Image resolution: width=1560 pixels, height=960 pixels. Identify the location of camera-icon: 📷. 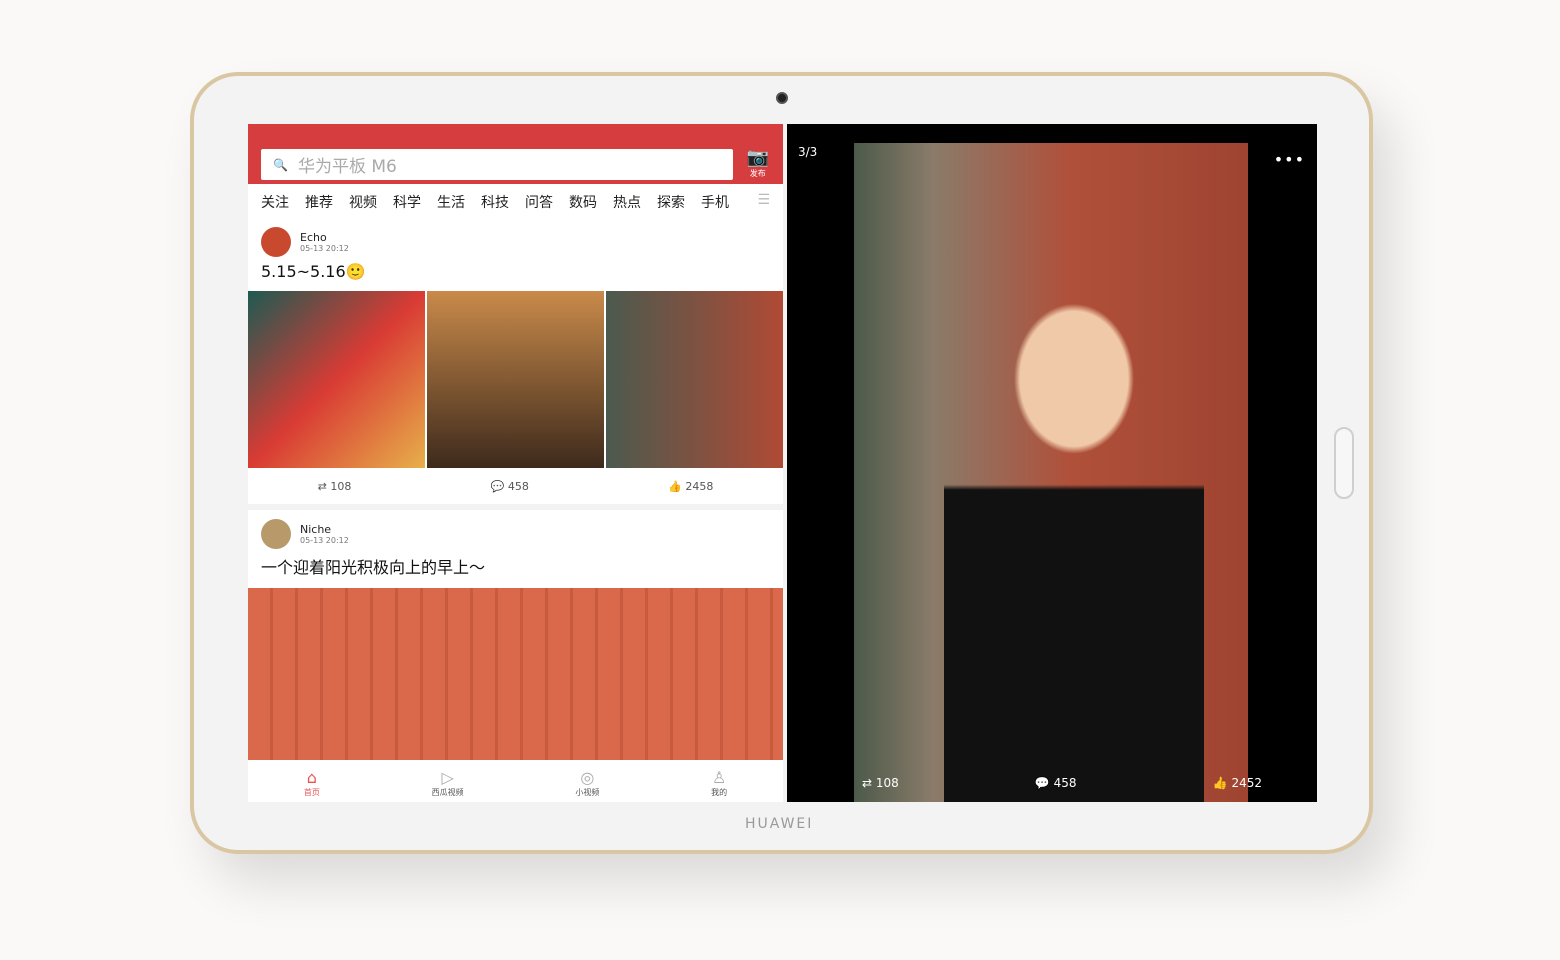
(757, 157).